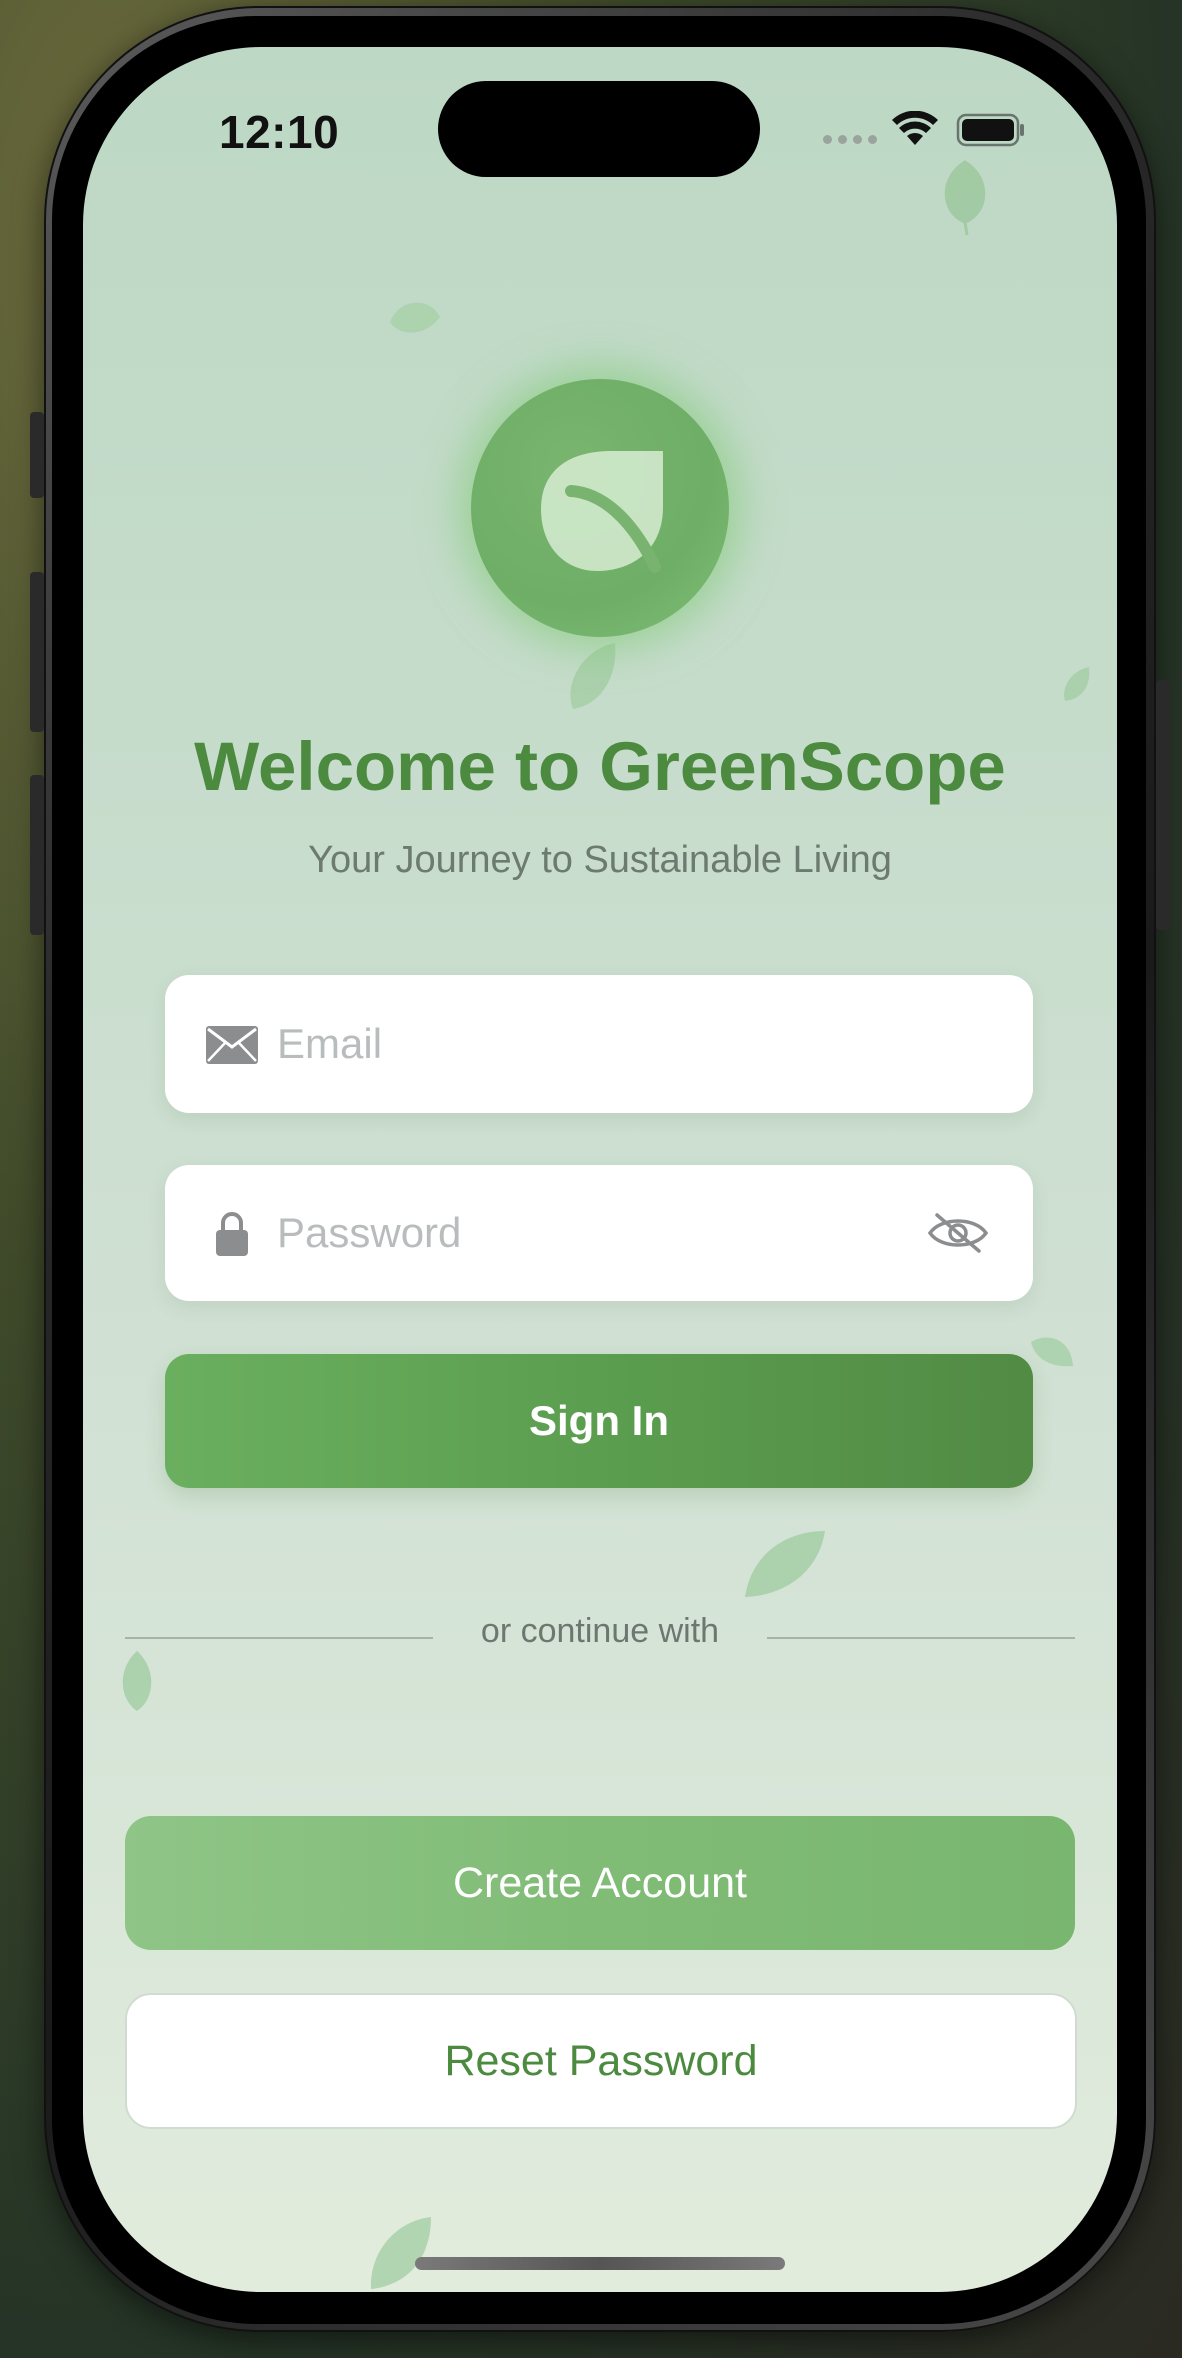  Describe the element at coordinates (599, 129) in the screenshot. I see `dynamic-island` at that location.